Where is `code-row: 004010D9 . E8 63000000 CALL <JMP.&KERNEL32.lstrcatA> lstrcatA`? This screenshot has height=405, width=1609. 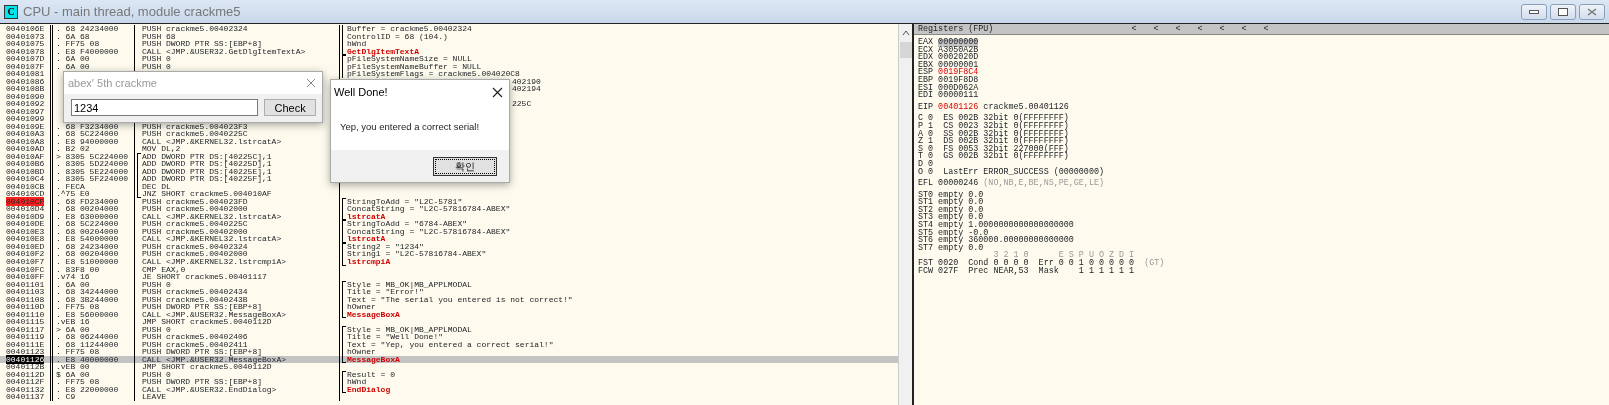 code-row: 004010D9 . E8 63000000 CALL <JMP.&KERNEL32.lstrcatA> lstrcatA is located at coordinates (449, 216).